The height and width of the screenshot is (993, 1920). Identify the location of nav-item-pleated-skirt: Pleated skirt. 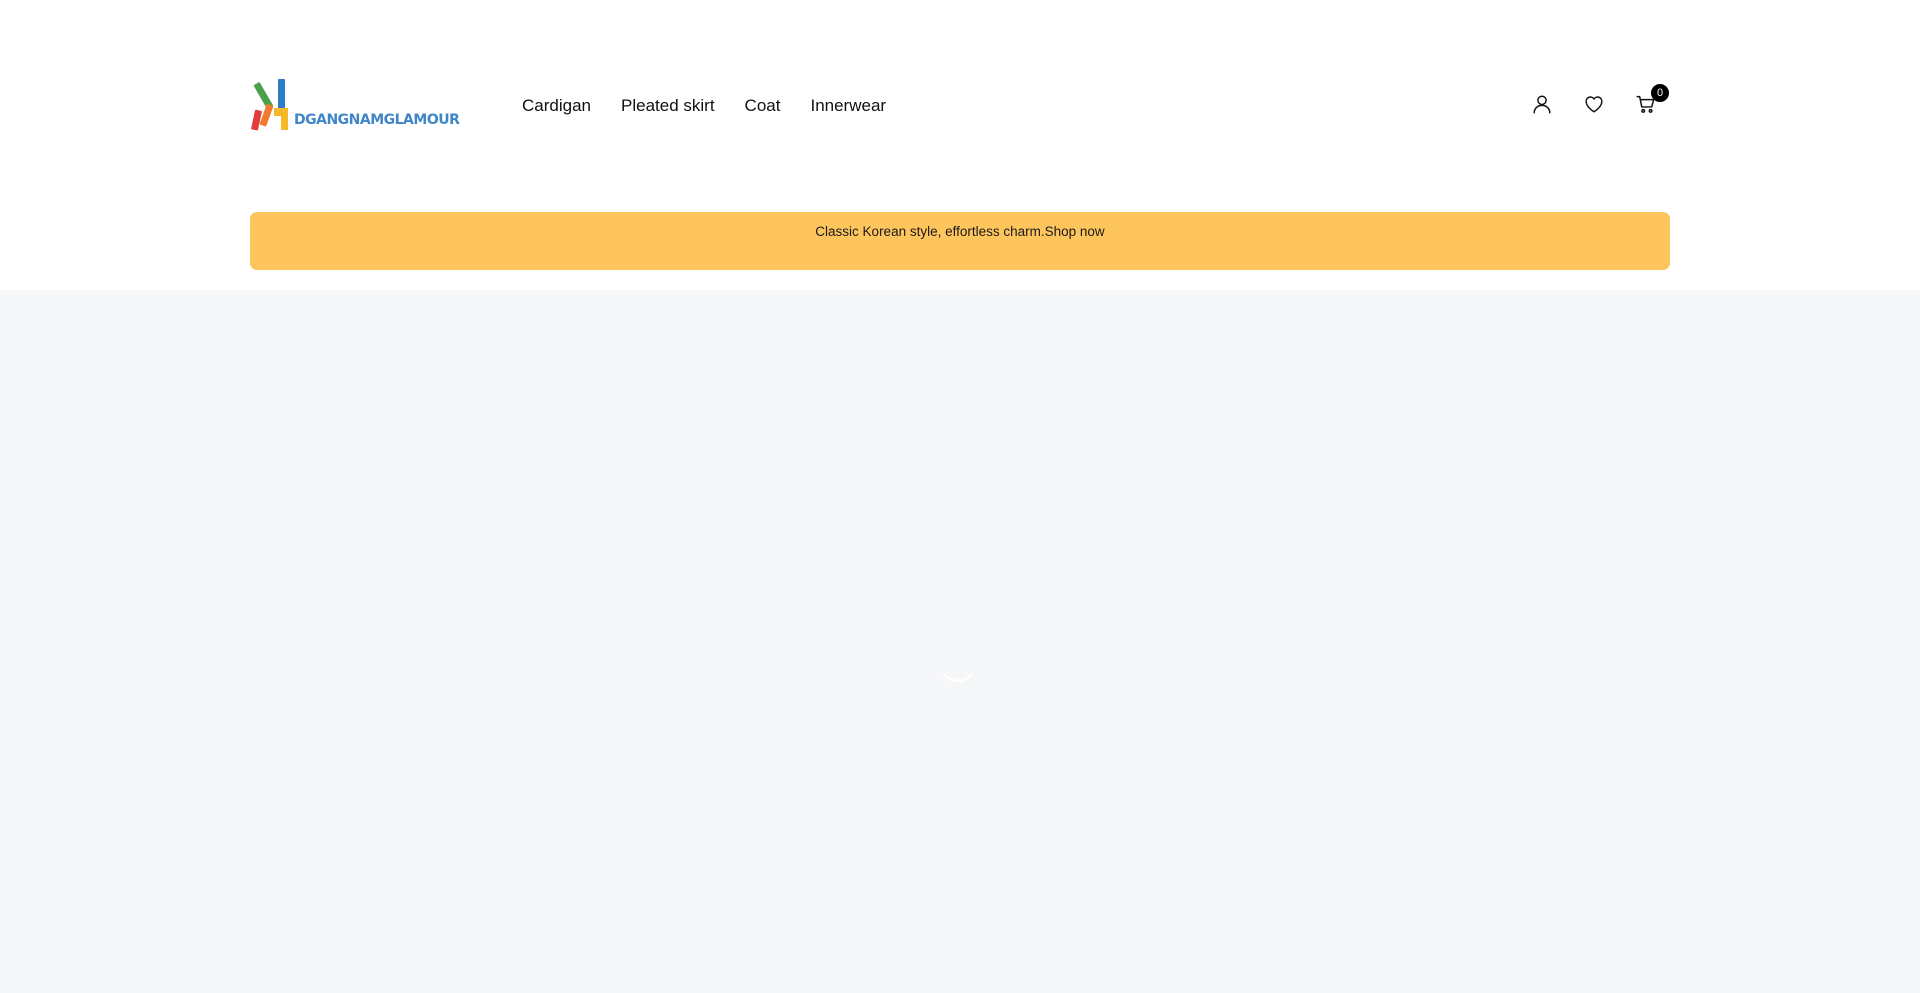
(668, 106).